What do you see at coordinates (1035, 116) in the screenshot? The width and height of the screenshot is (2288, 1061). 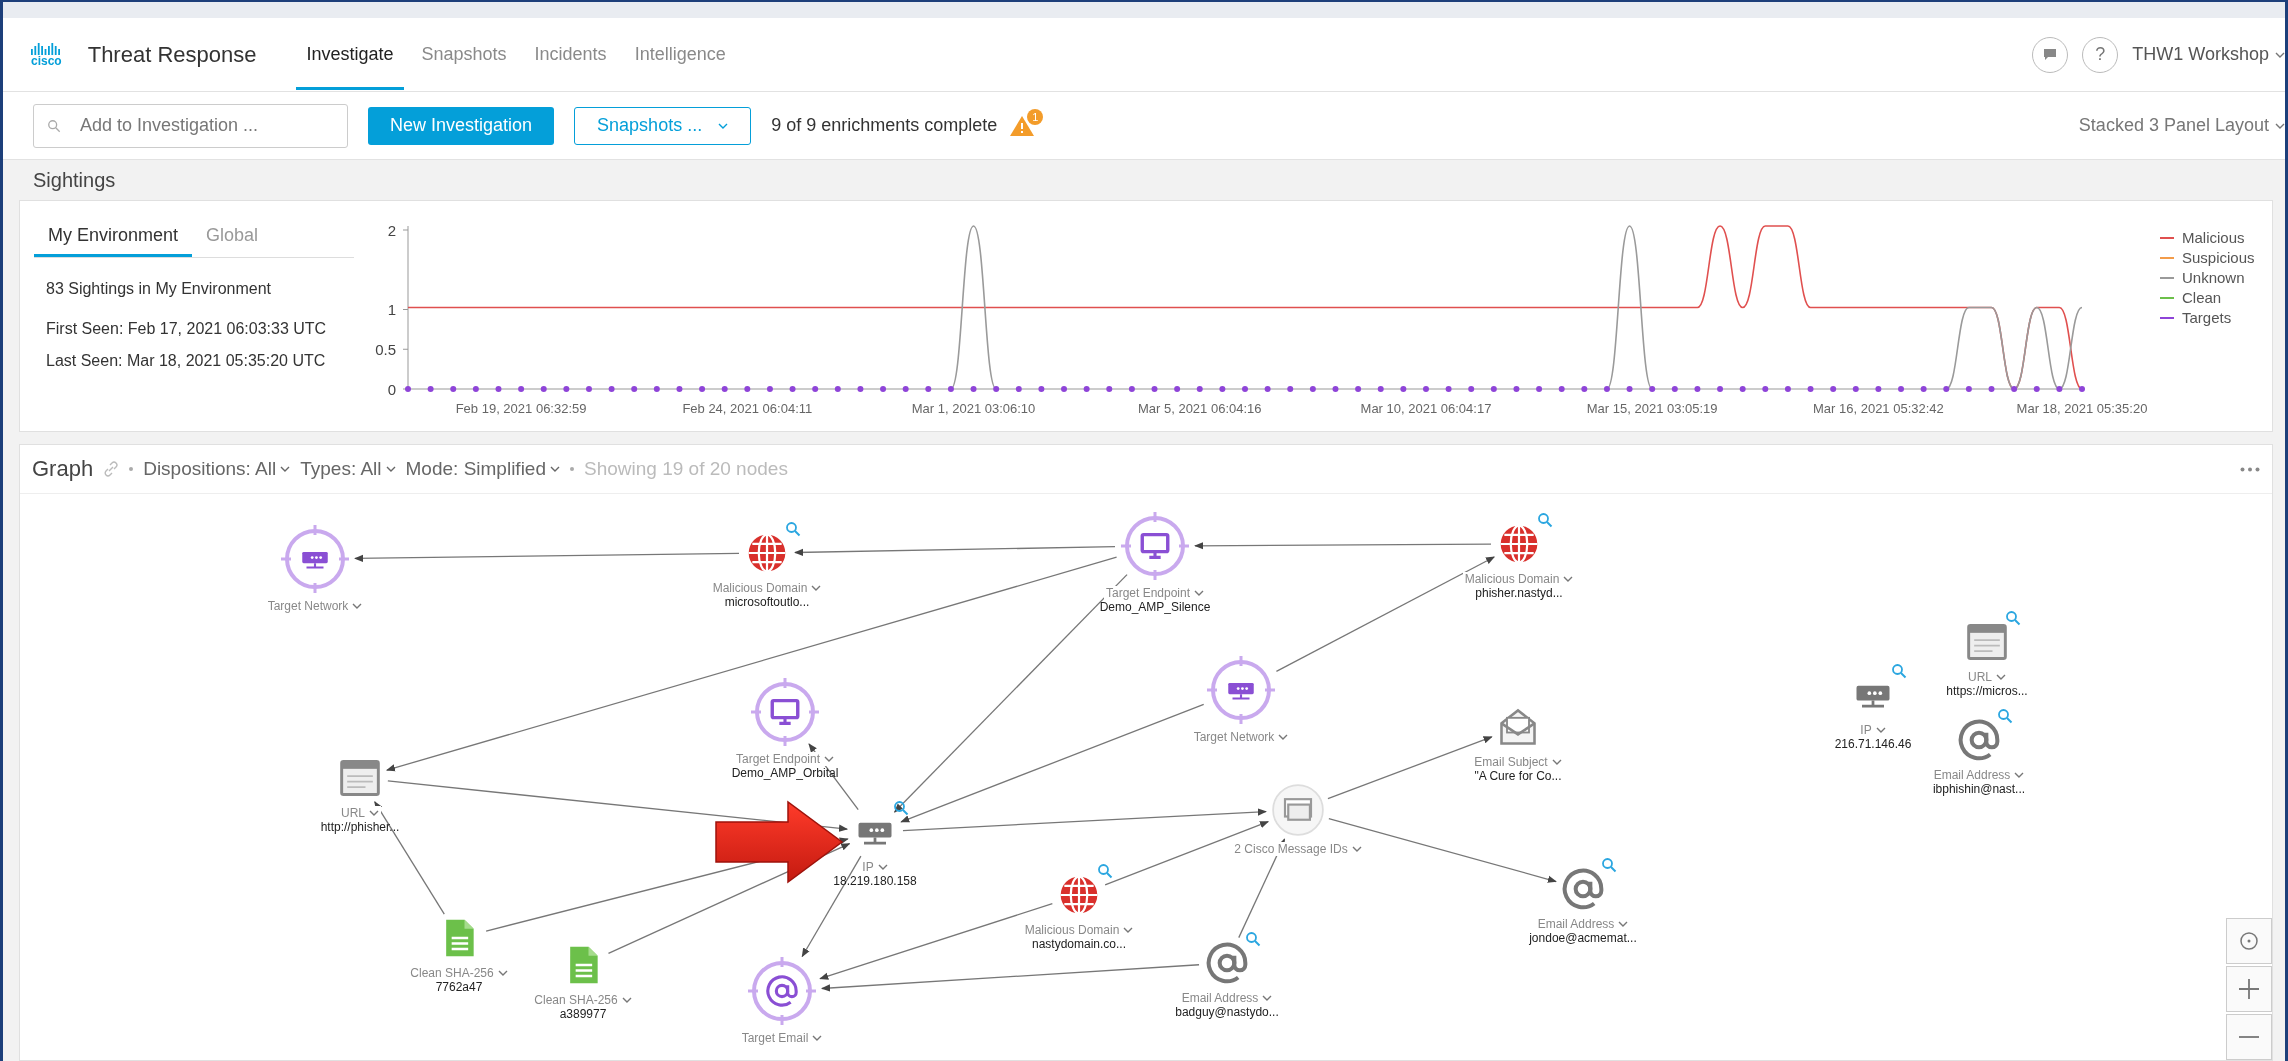 I see `warning-count: 1` at bounding box center [1035, 116].